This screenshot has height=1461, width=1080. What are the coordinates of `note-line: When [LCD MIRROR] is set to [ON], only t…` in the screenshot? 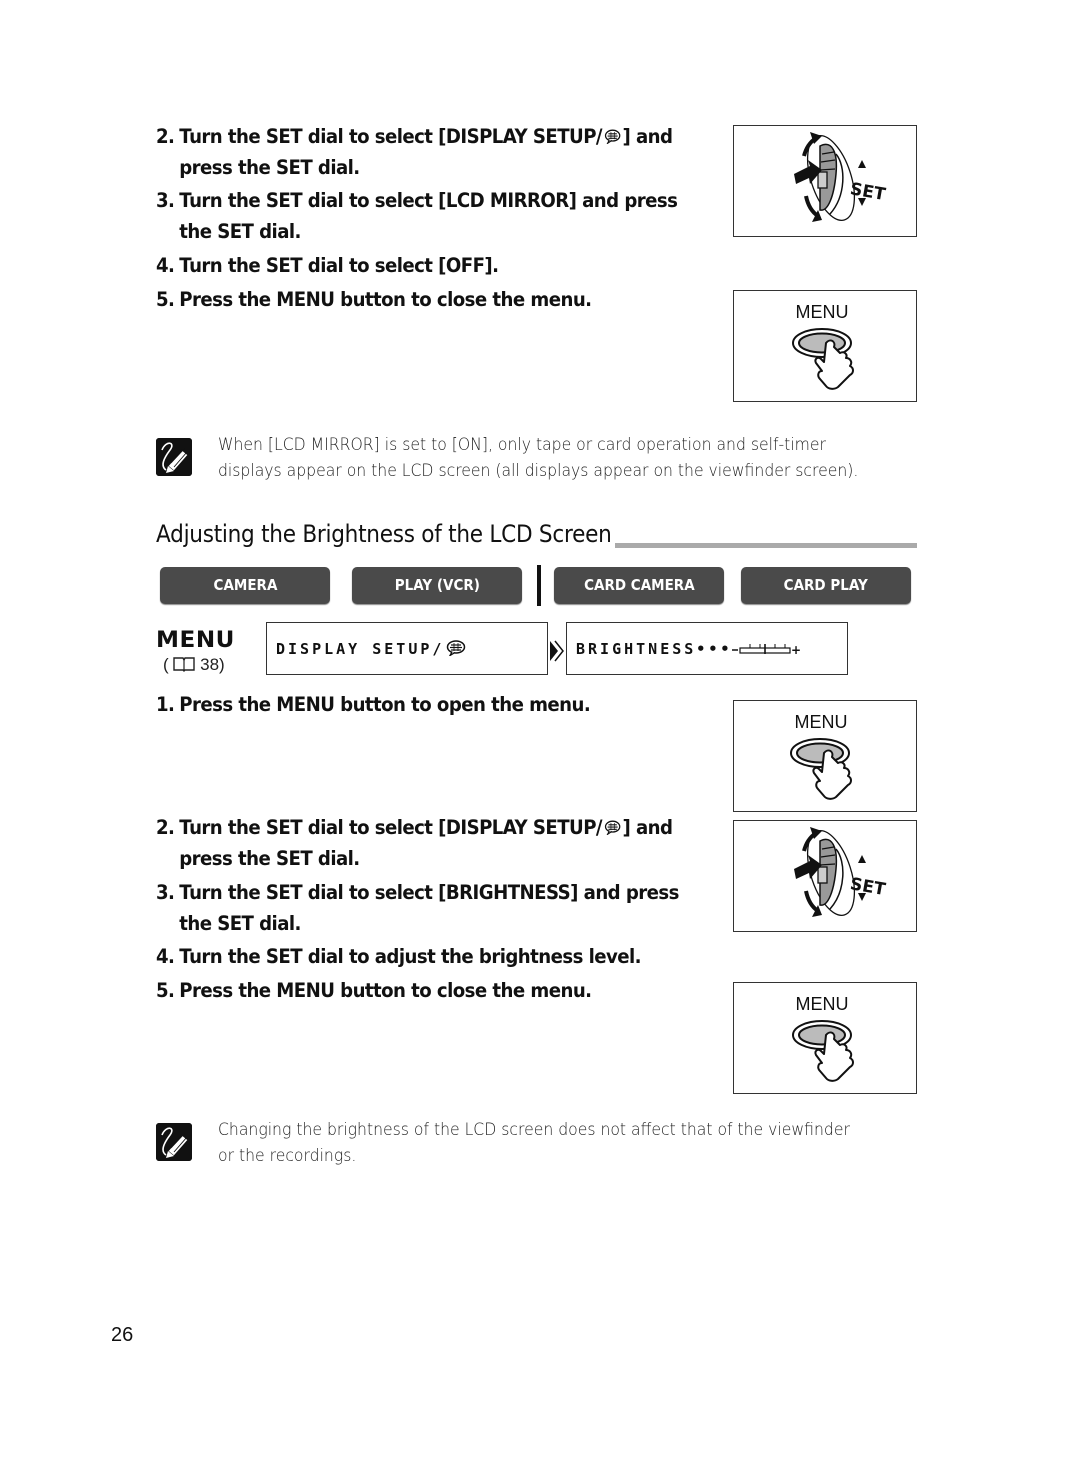 It's located at (522, 445).